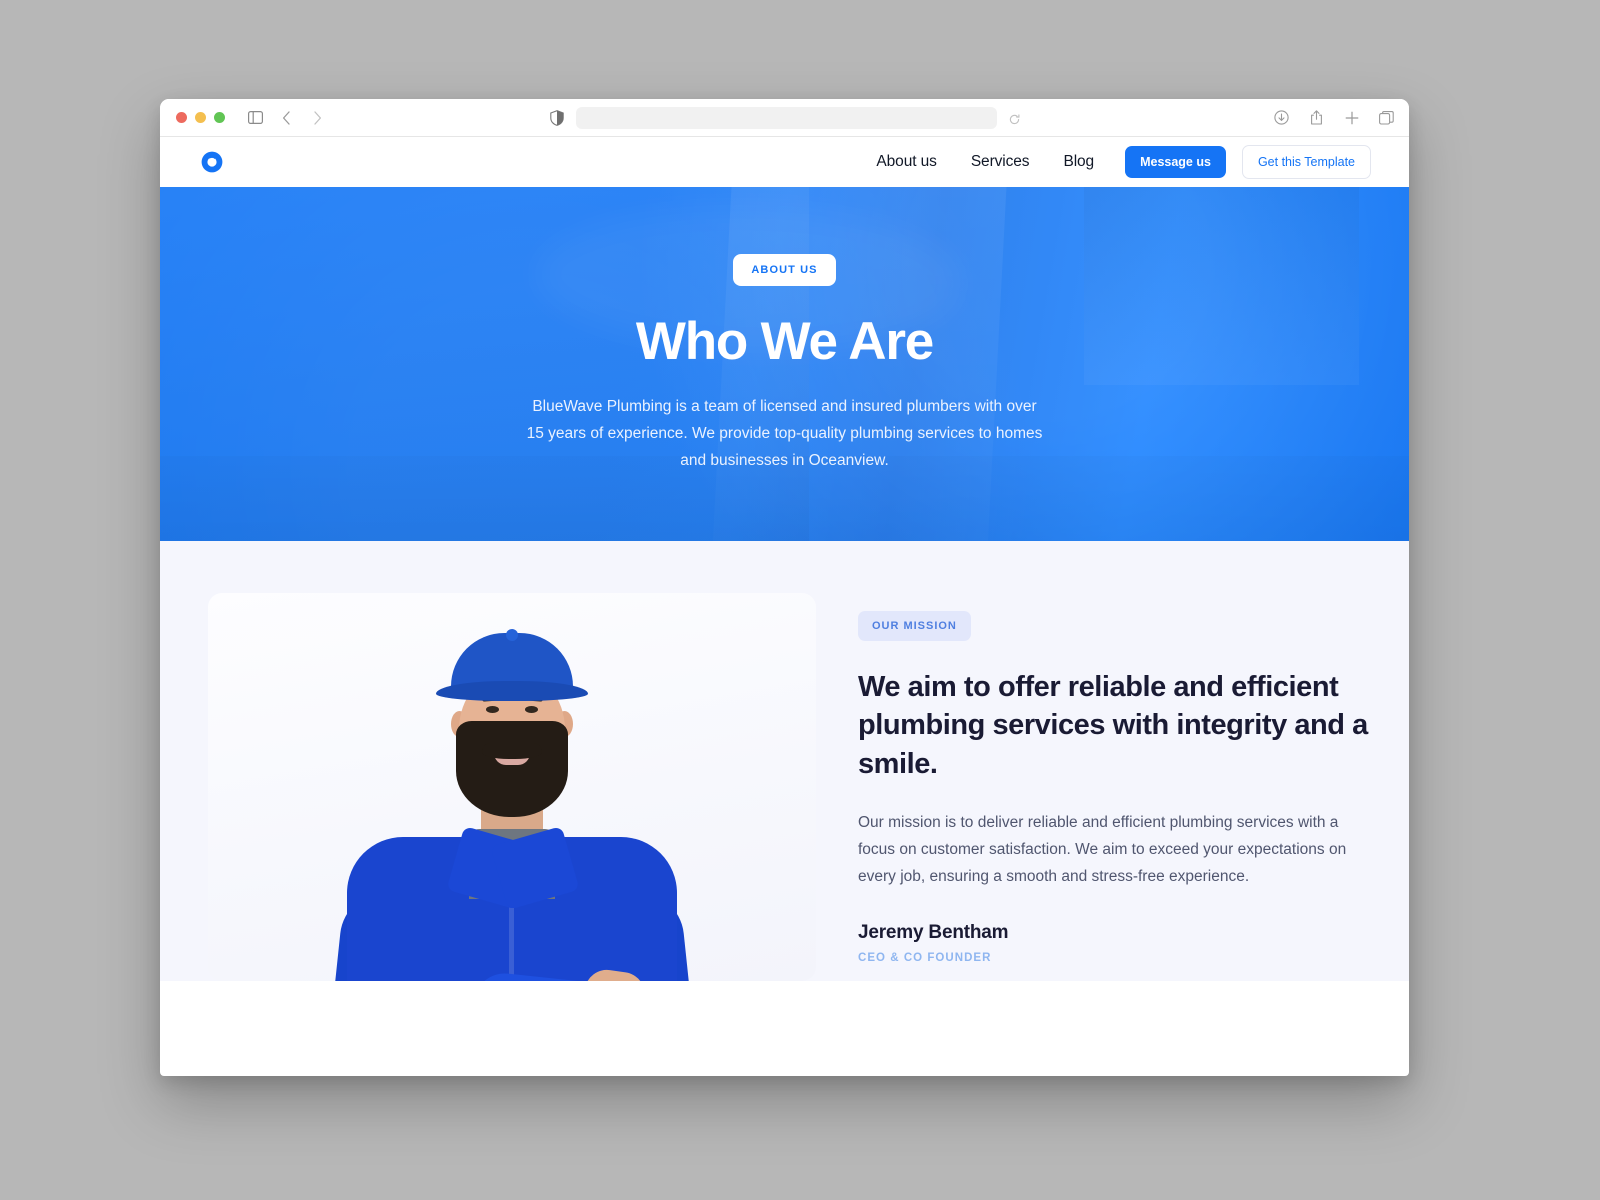 This screenshot has height=1200, width=1600. I want to click on share-icon, so click(1316, 117).